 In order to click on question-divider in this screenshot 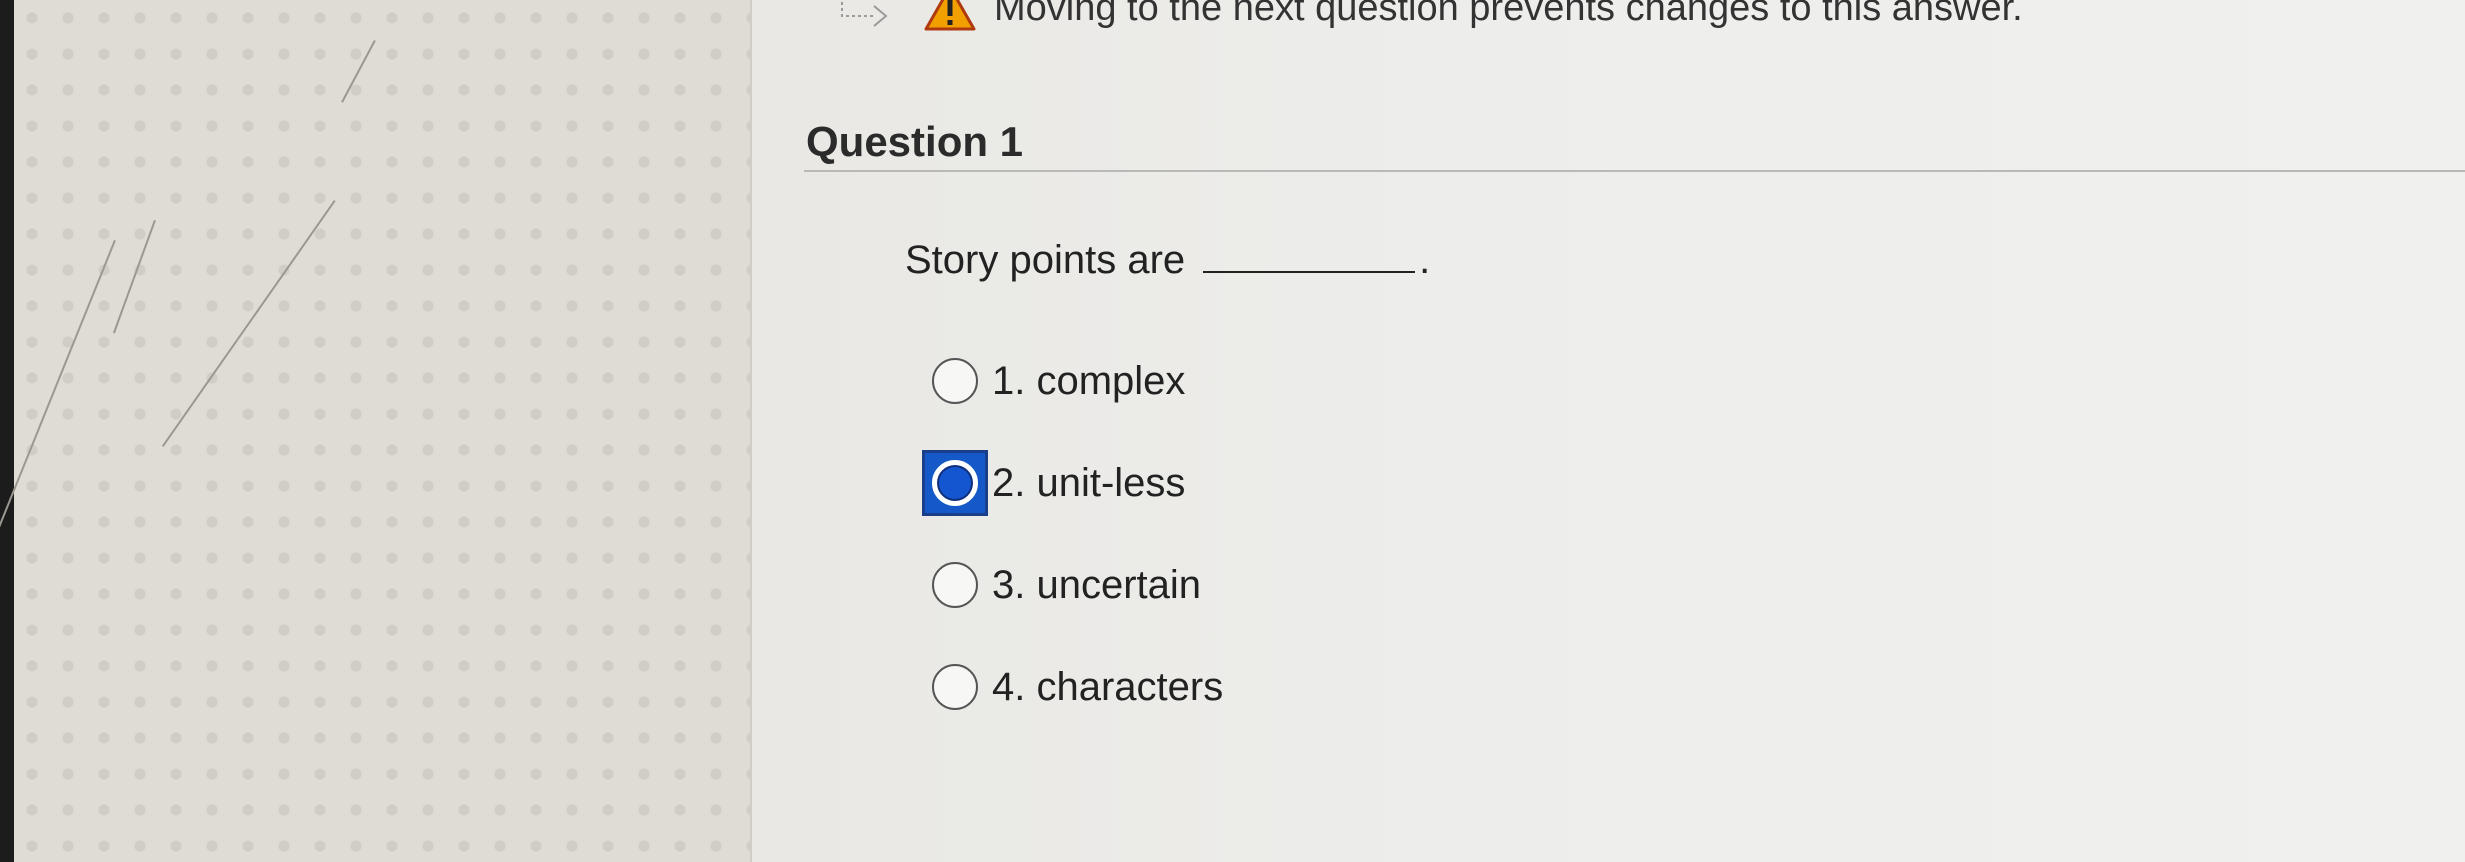, I will do `click(1634, 171)`.